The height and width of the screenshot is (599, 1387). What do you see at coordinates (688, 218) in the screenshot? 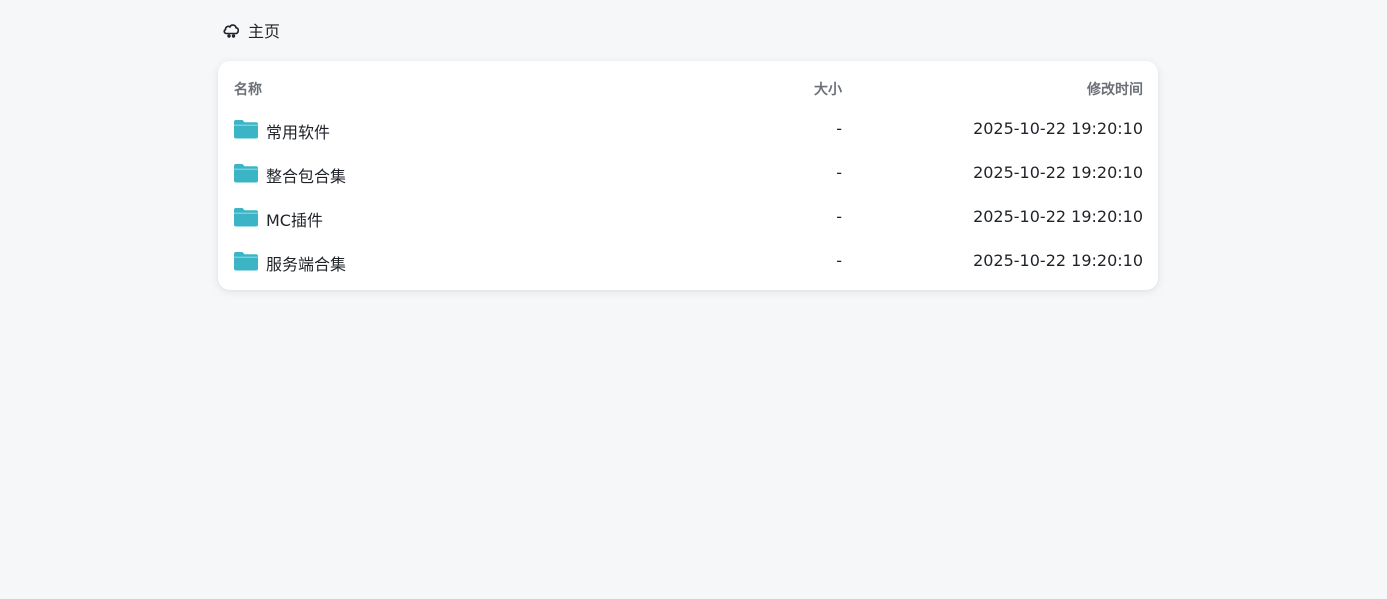
I see `table-row: MC插件 - 2025-10-22 19:20:10` at bounding box center [688, 218].